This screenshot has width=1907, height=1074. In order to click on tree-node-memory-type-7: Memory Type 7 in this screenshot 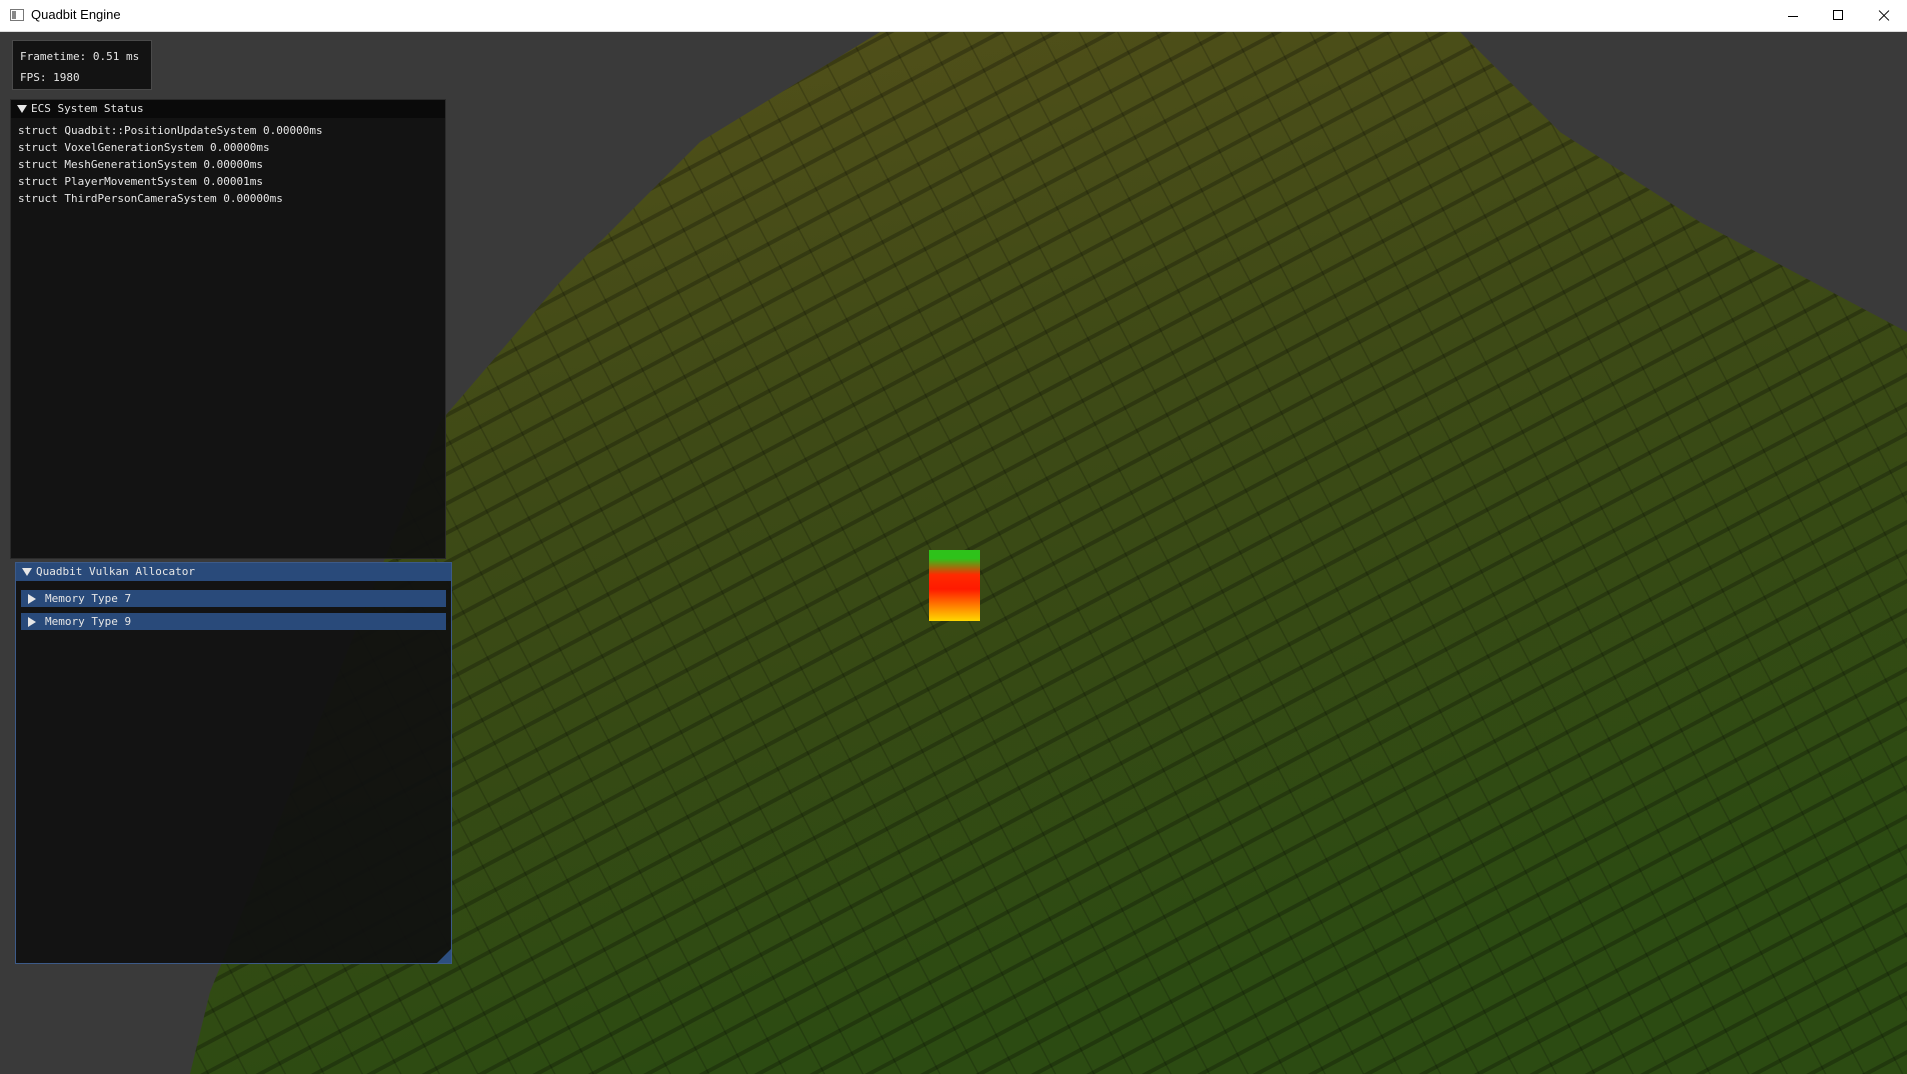, I will do `click(233, 598)`.